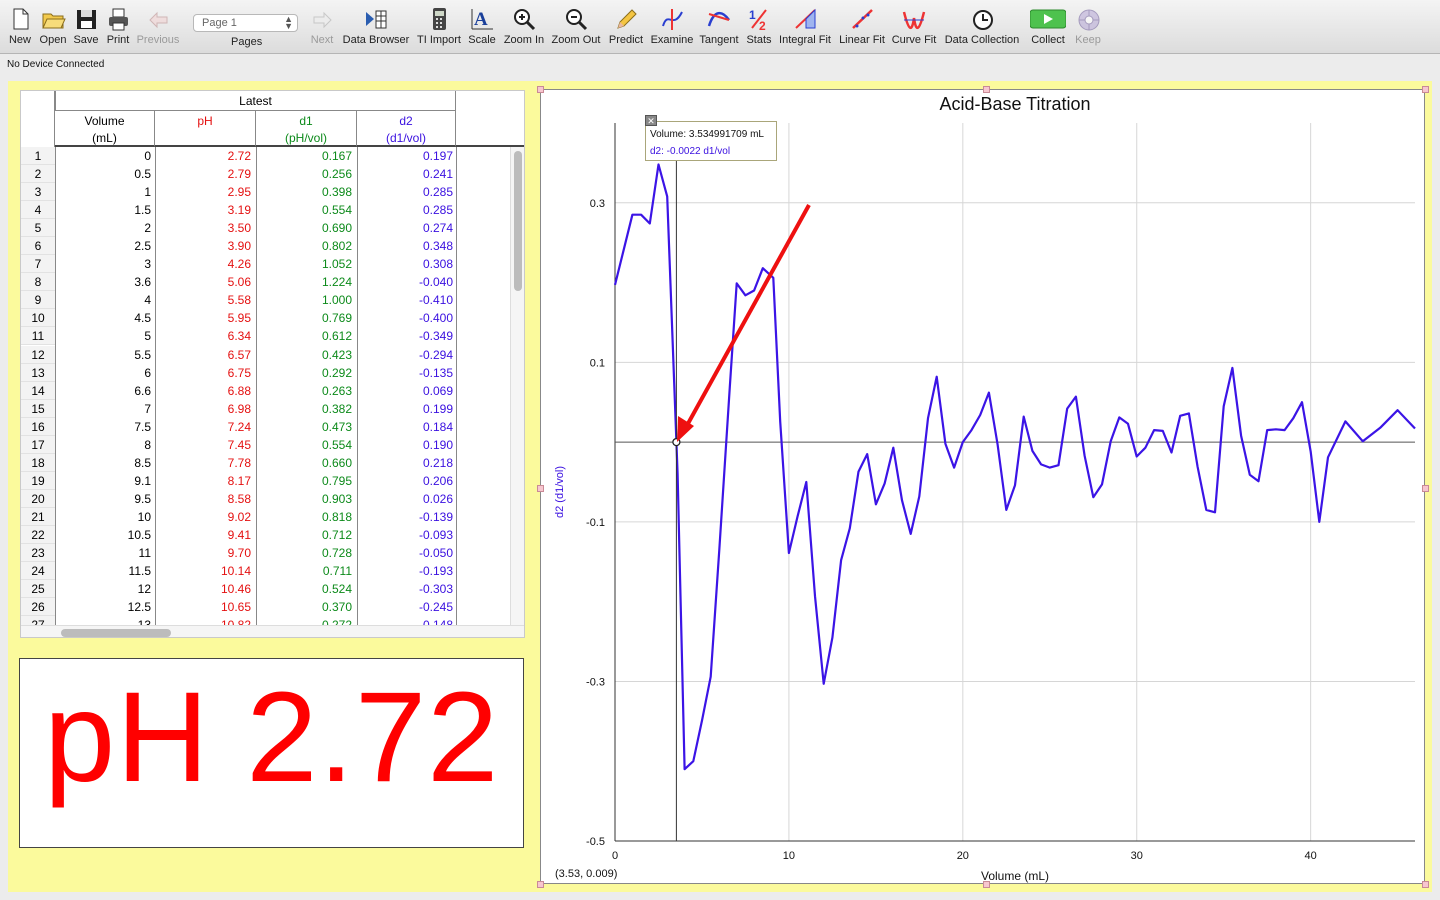 Image resolution: width=1440 pixels, height=900 pixels. Describe the element at coordinates (304, 318) in the screenshot. I see `table-cell: 0.769` at that location.